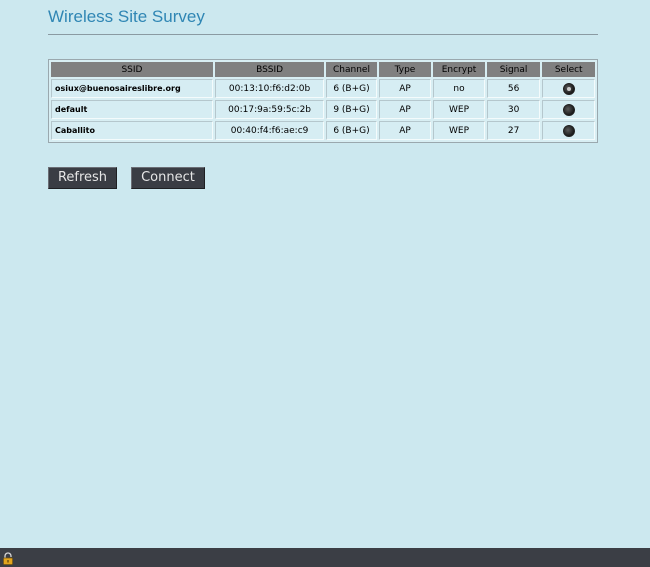 The width and height of the screenshot is (650, 567). What do you see at coordinates (269, 69) in the screenshot?
I see `header-bssid: BSSID` at bounding box center [269, 69].